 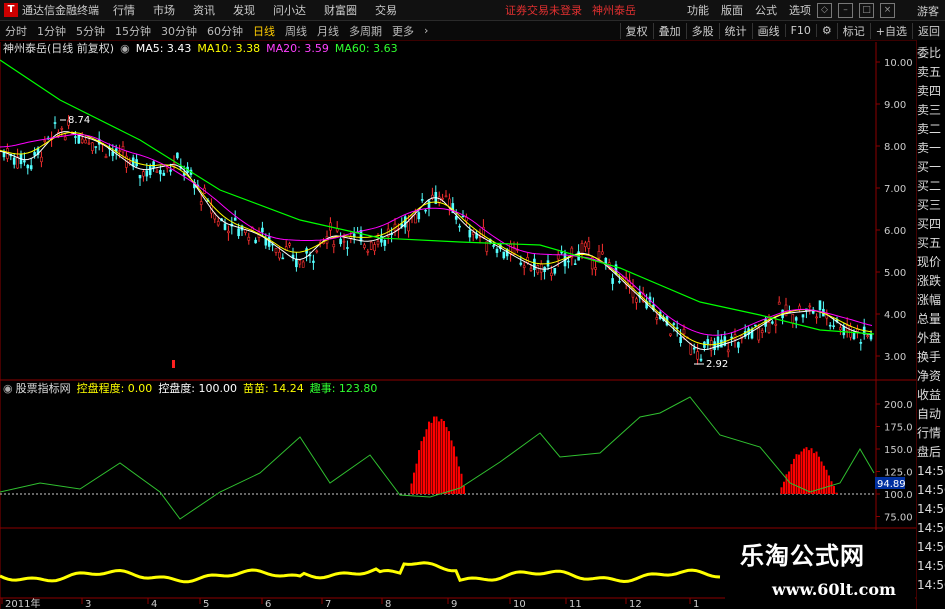 I want to click on tab-daily: 日线, so click(x=264, y=31).